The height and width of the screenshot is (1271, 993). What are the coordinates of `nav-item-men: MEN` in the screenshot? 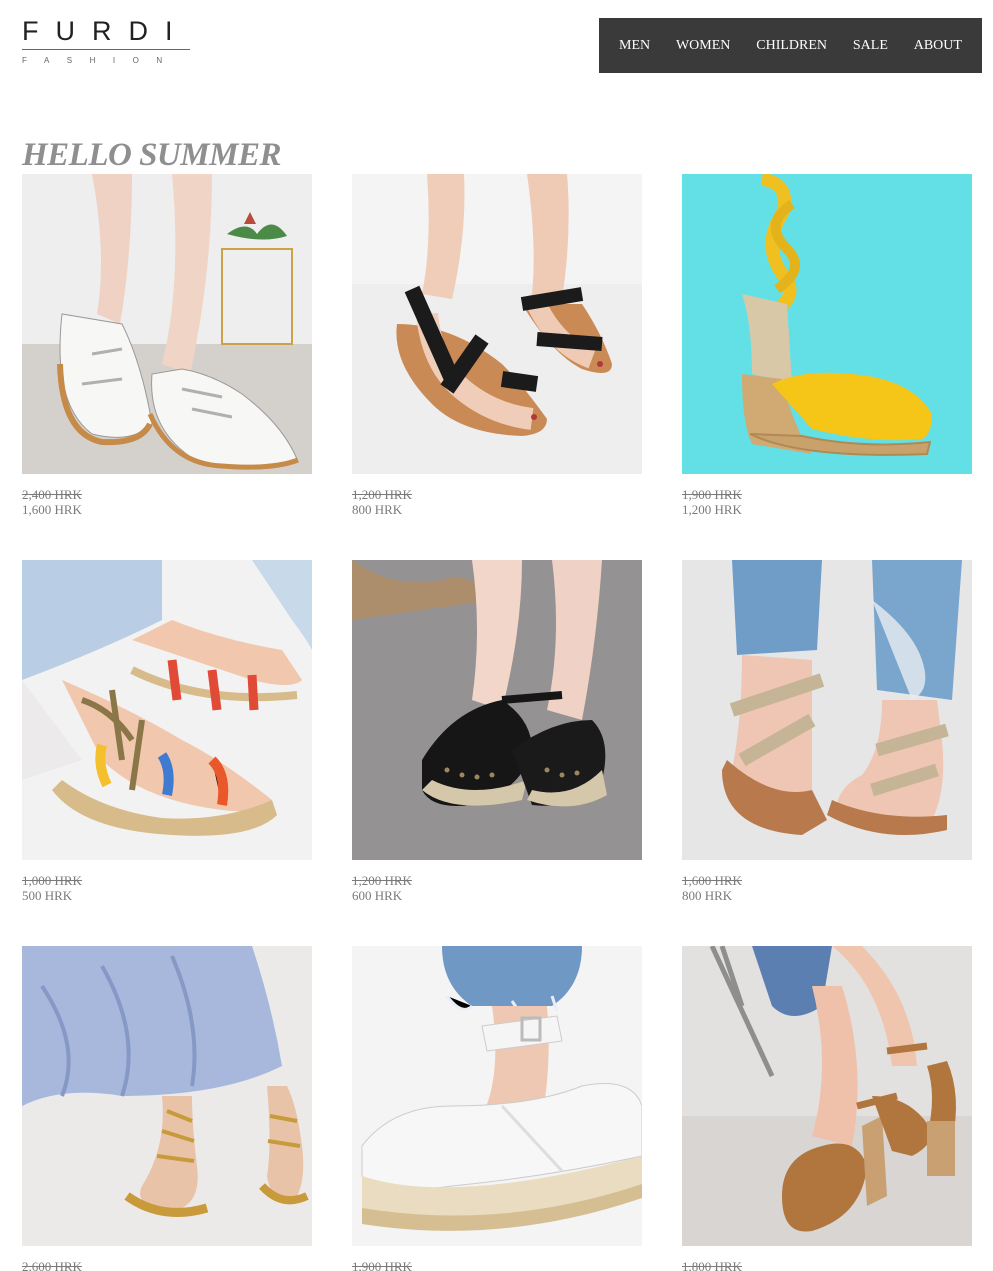 It's located at (634, 46).